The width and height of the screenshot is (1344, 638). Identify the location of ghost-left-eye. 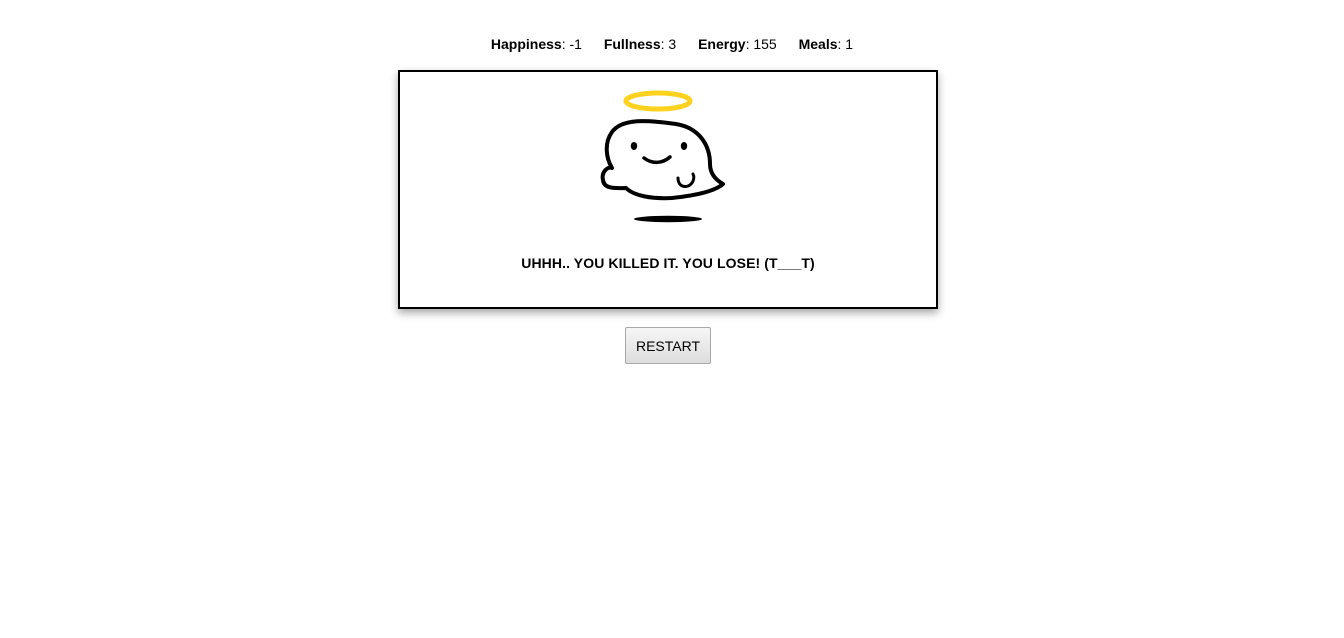
(634, 146).